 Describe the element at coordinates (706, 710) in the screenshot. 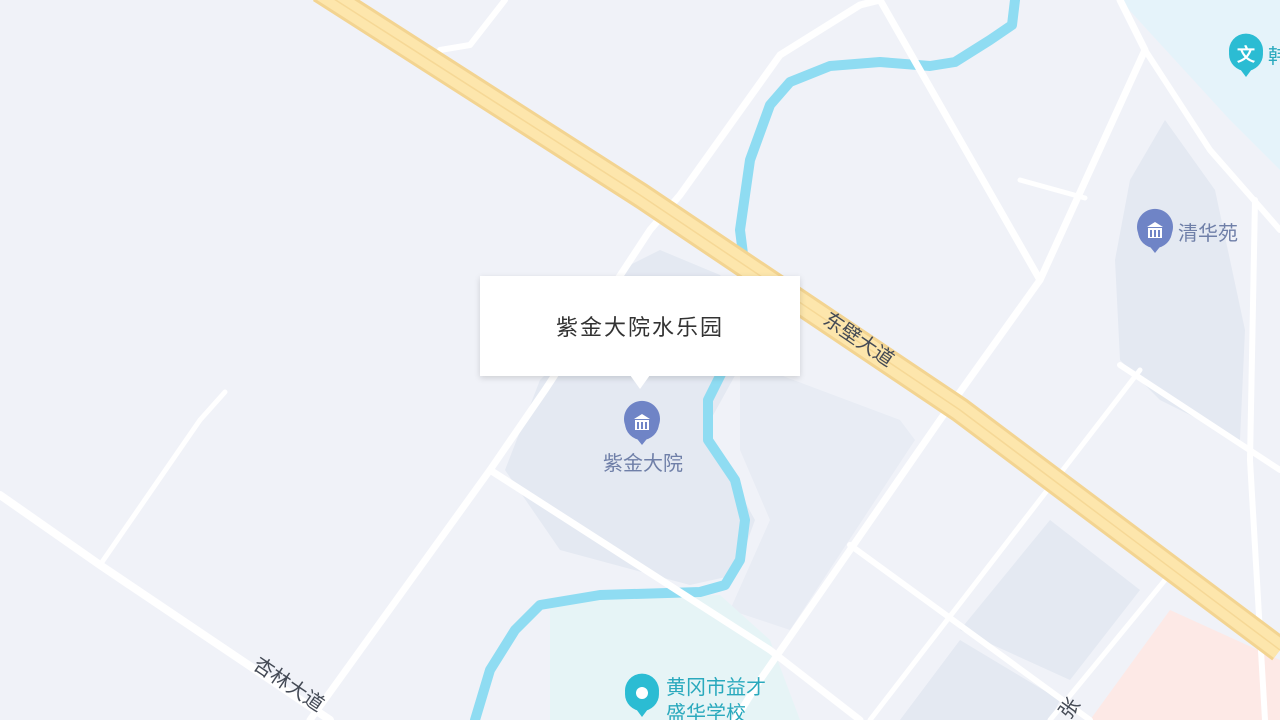

I see `poi-school-label-line2: 盛华学校` at that location.